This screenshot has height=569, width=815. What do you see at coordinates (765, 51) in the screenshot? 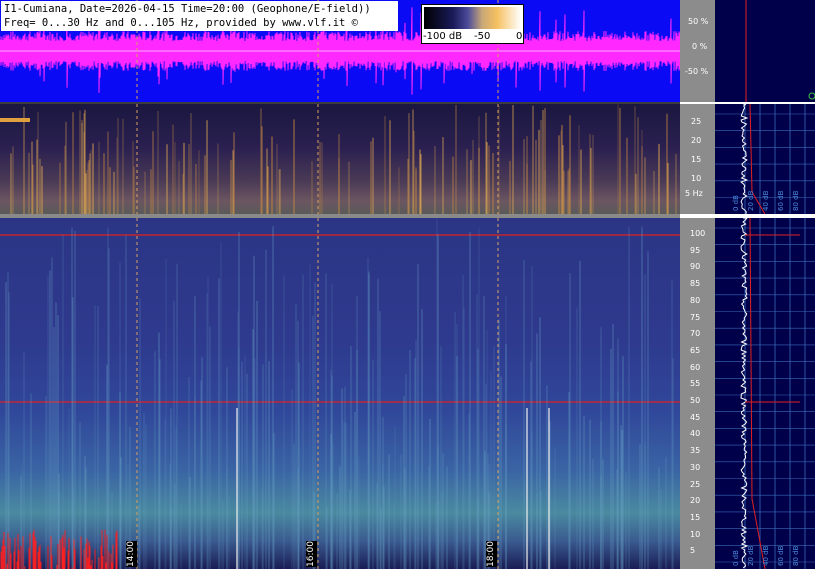
I see `side-panel-top` at bounding box center [765, 51].